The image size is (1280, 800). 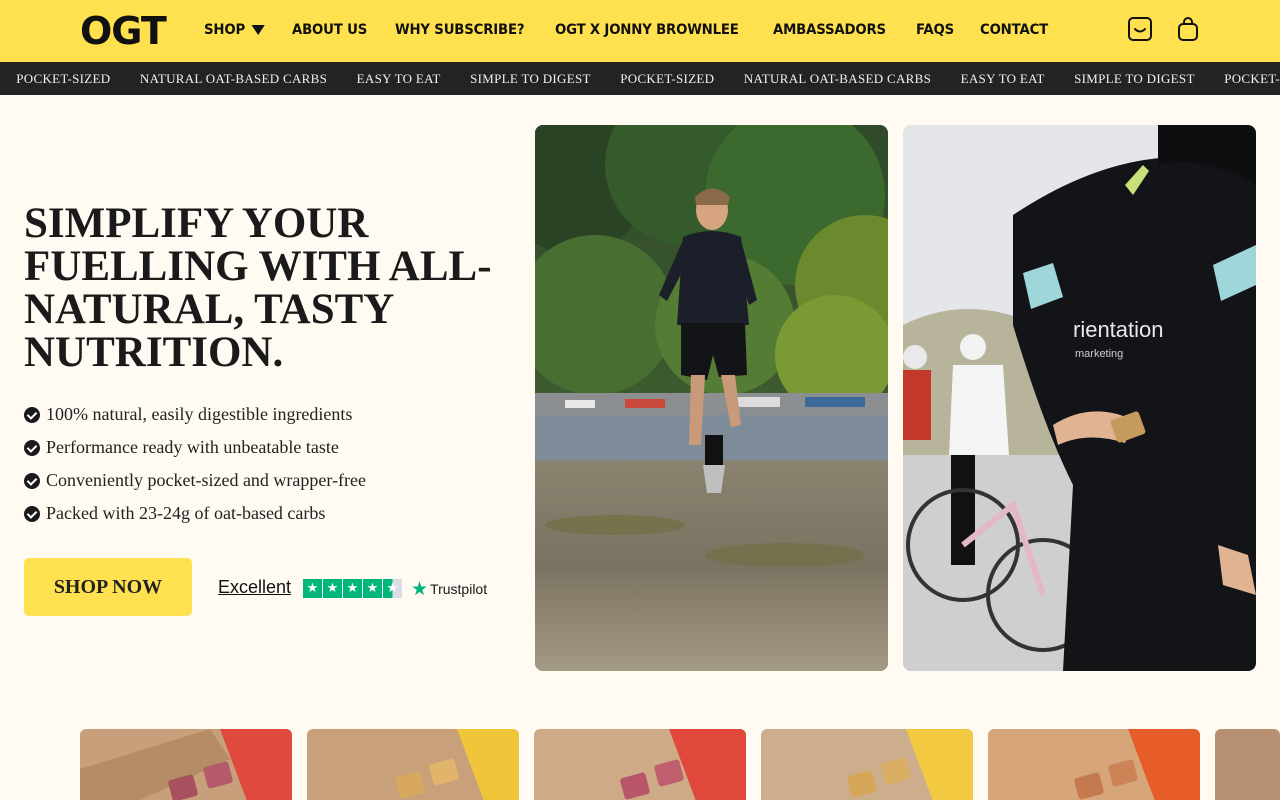 I want to click on trustpilot-brand: Trustpilot, so click(x=459, y=589).